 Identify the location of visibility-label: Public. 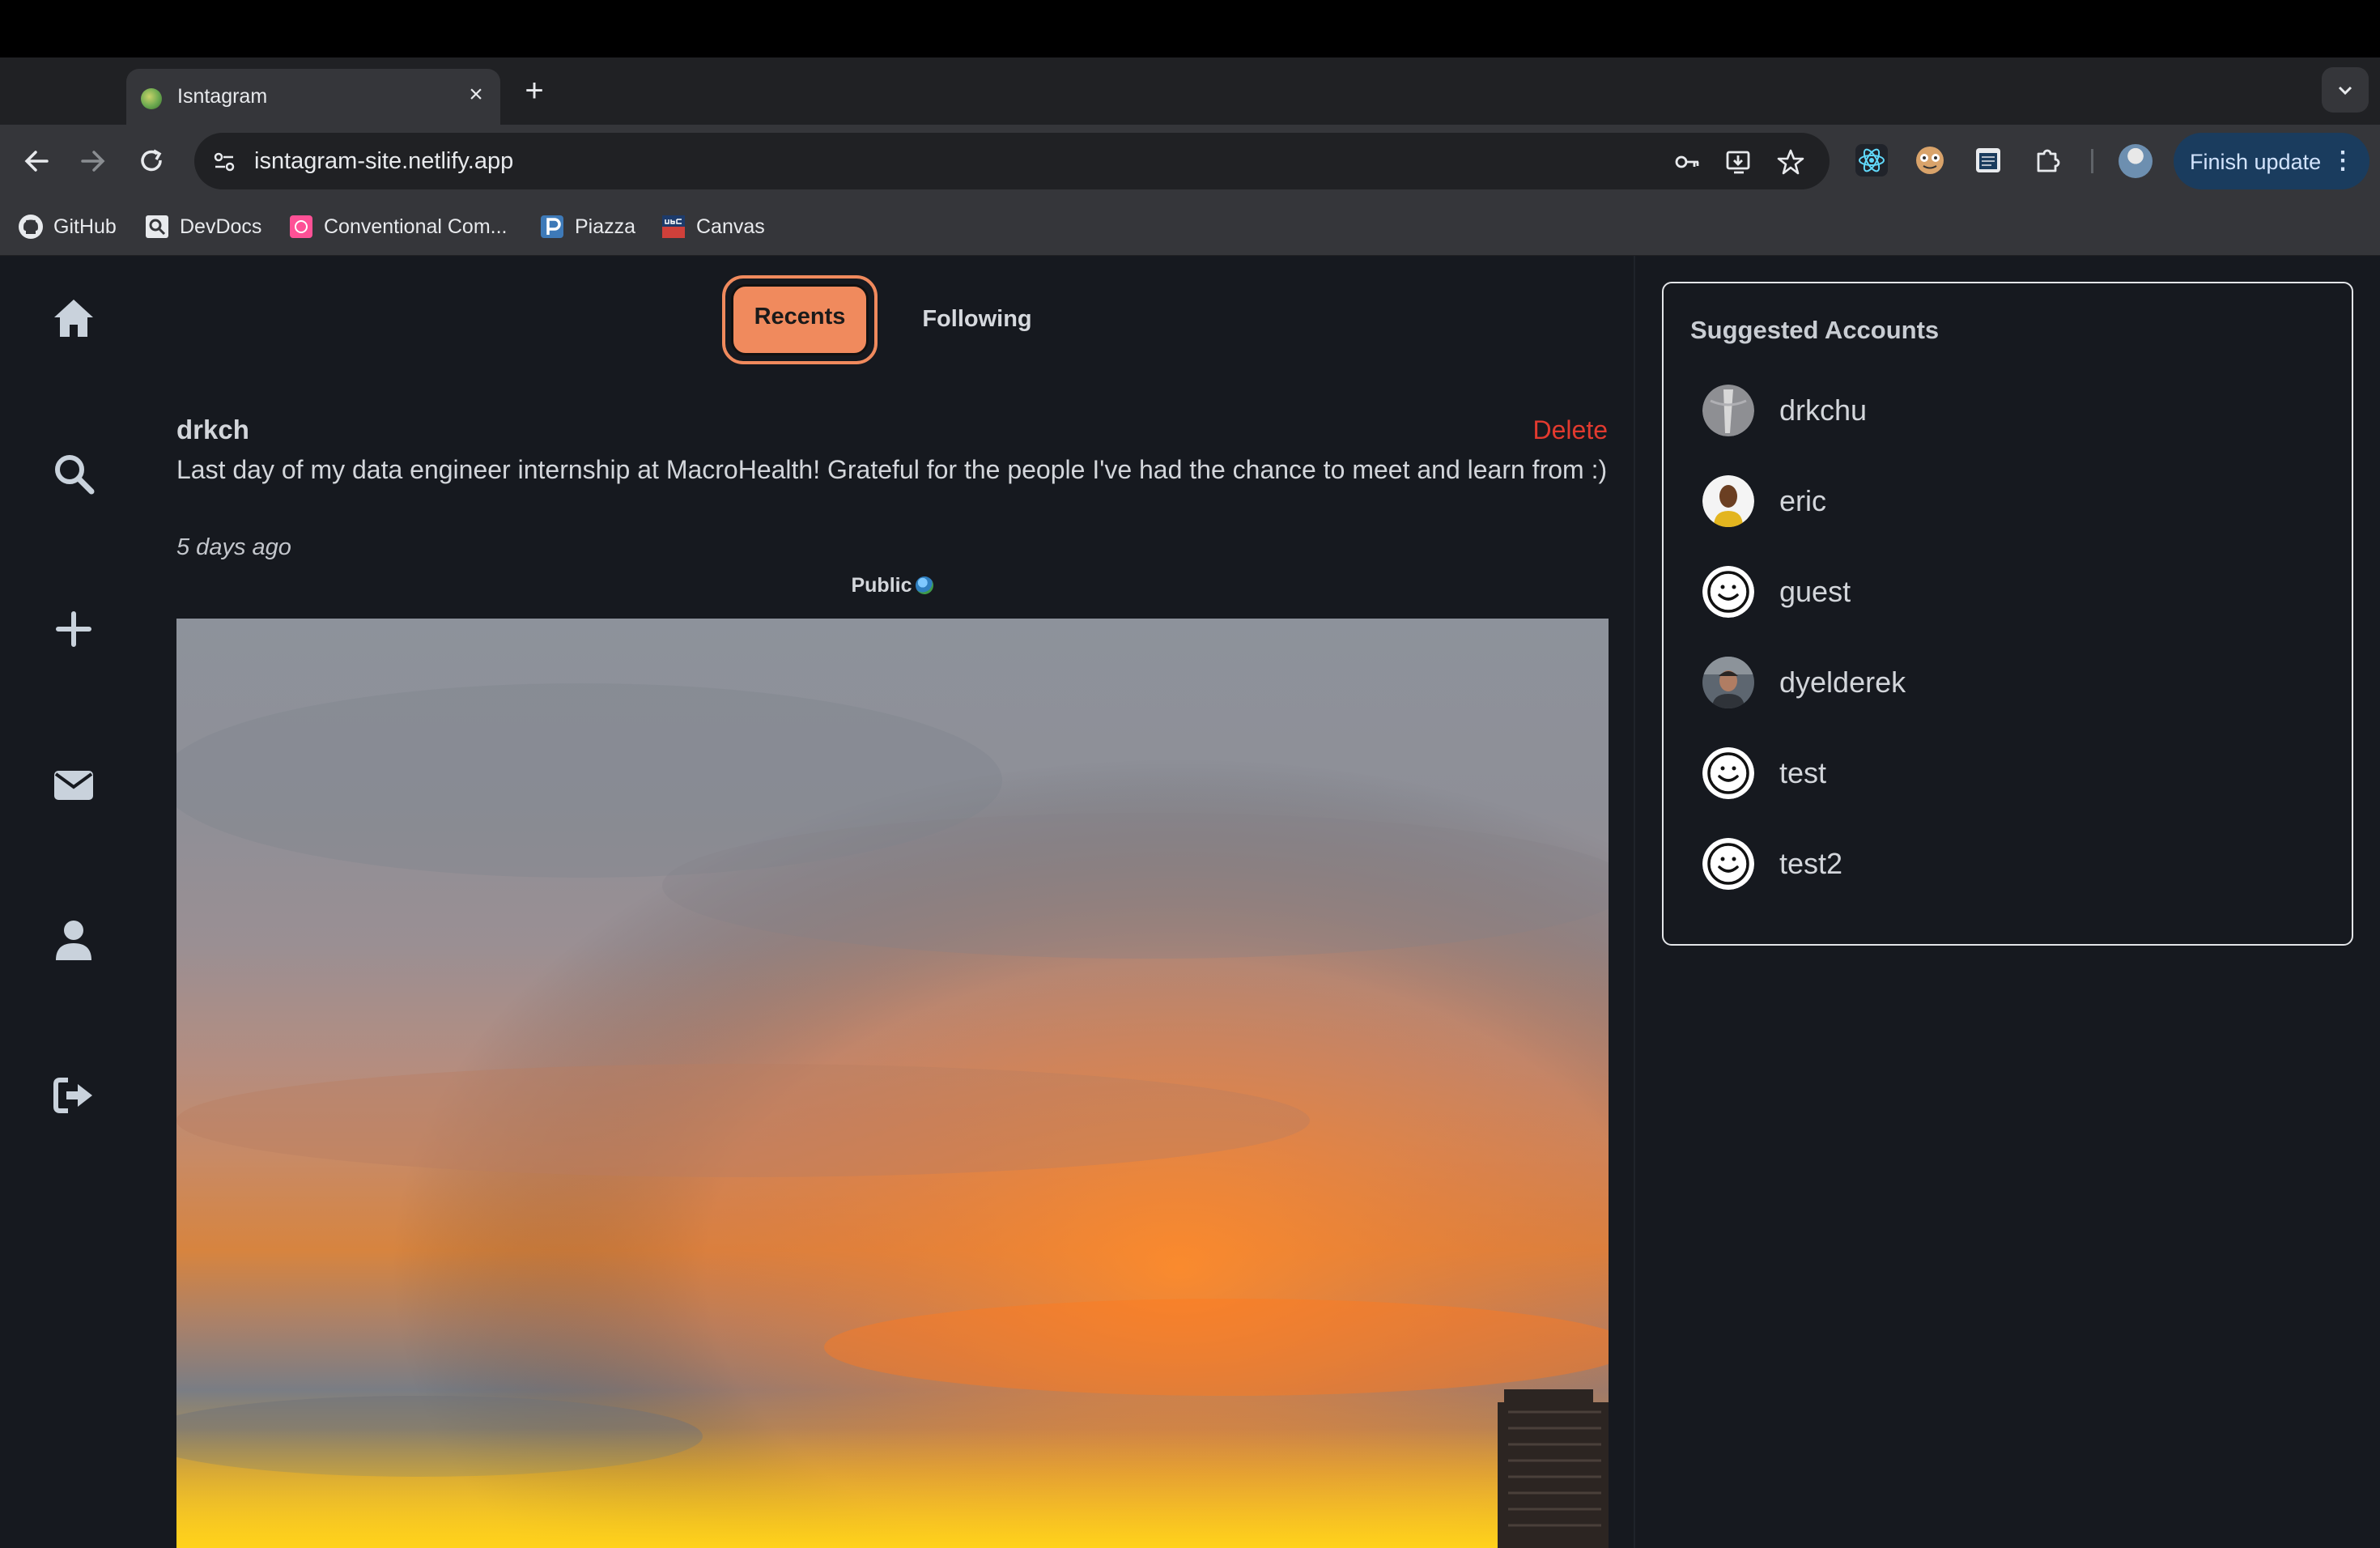
(882, 586).